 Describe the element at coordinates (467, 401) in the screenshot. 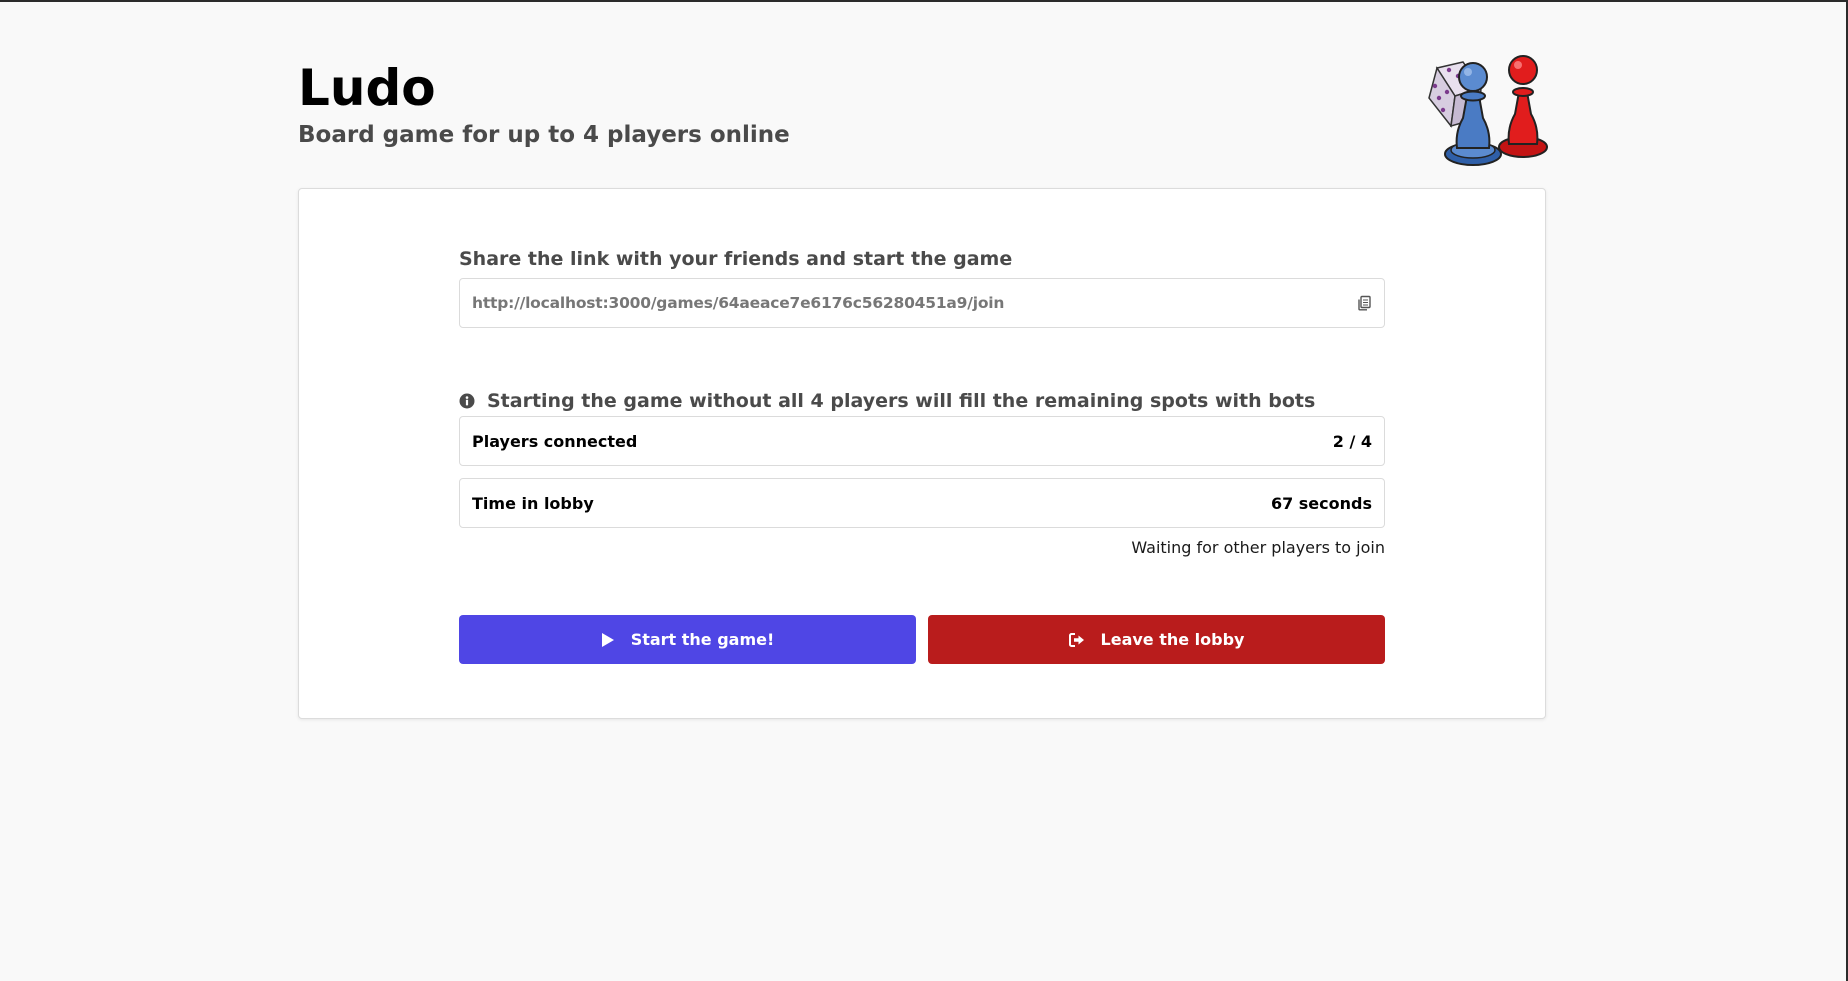

I see `info-icon` at that location.